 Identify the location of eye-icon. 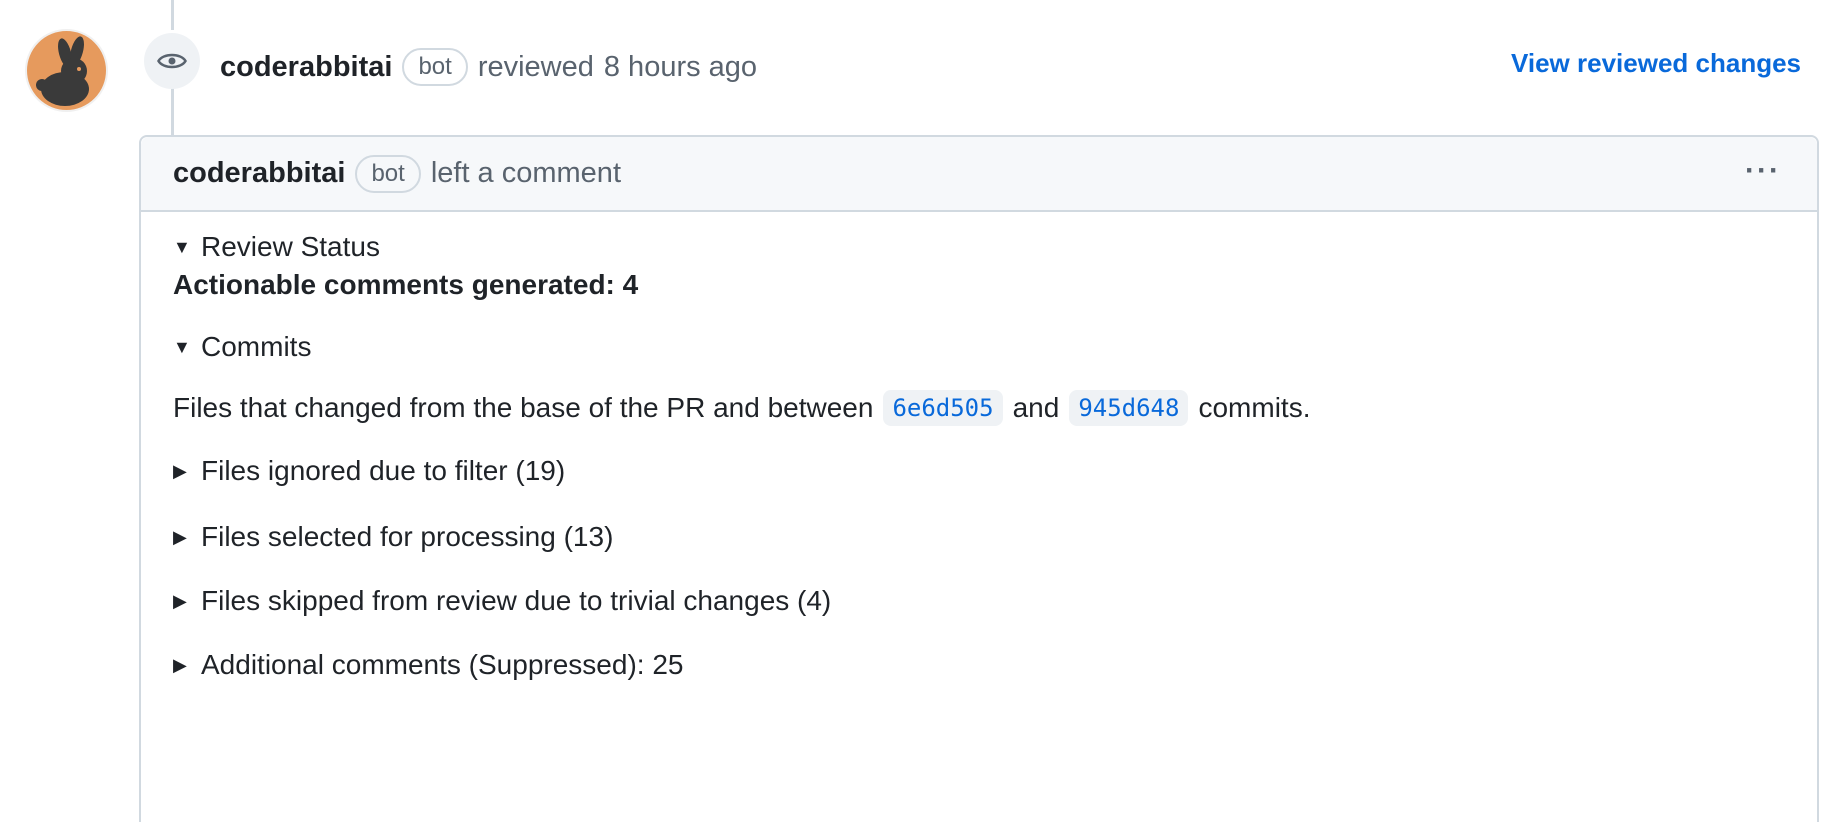
(172, 61).